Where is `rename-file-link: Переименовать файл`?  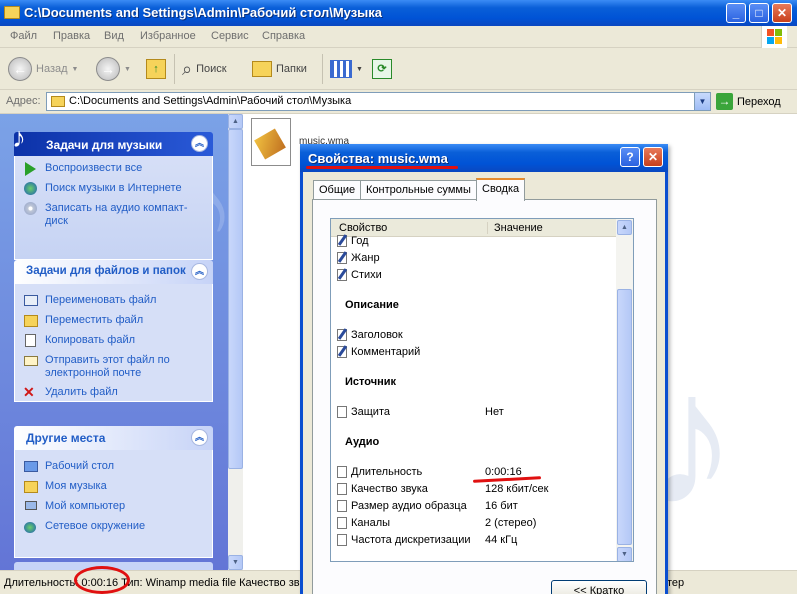 rename-file-link: Переименовать файл is located at coordinates (113, 301).